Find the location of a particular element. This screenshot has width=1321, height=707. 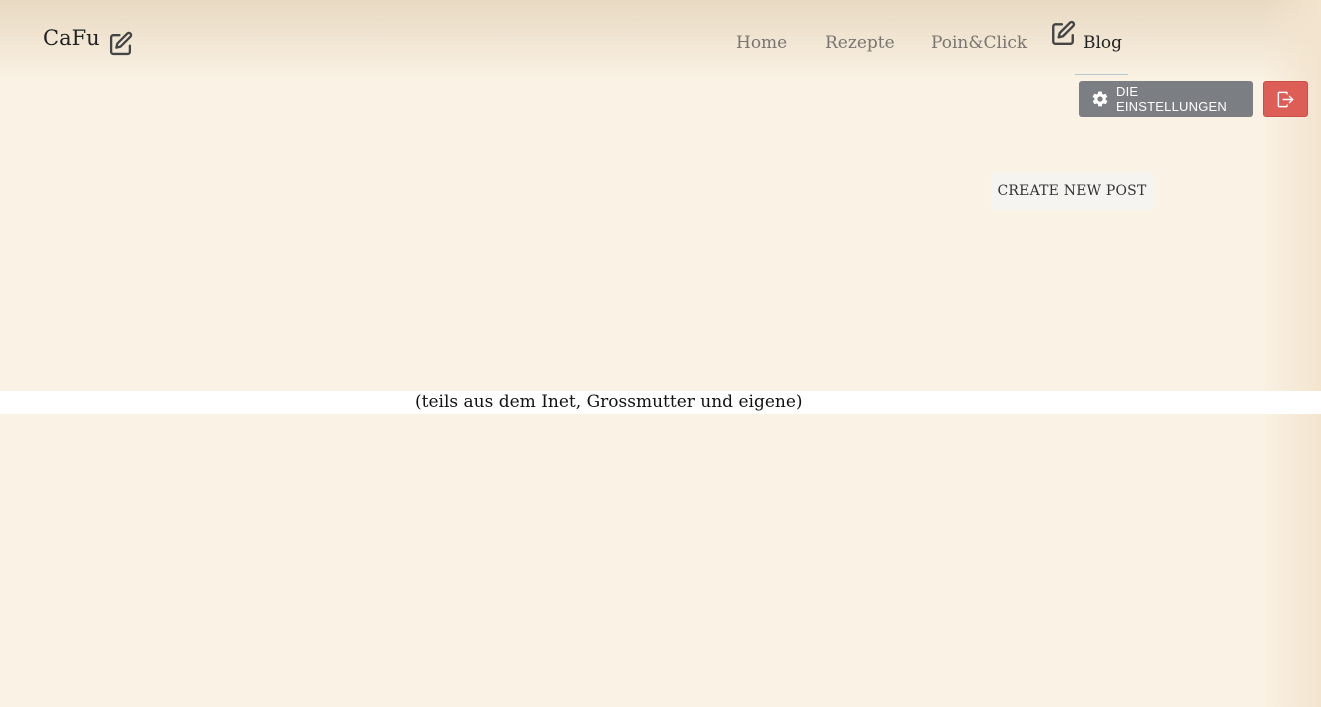

logout-button is located at coordinates (1285, 99).